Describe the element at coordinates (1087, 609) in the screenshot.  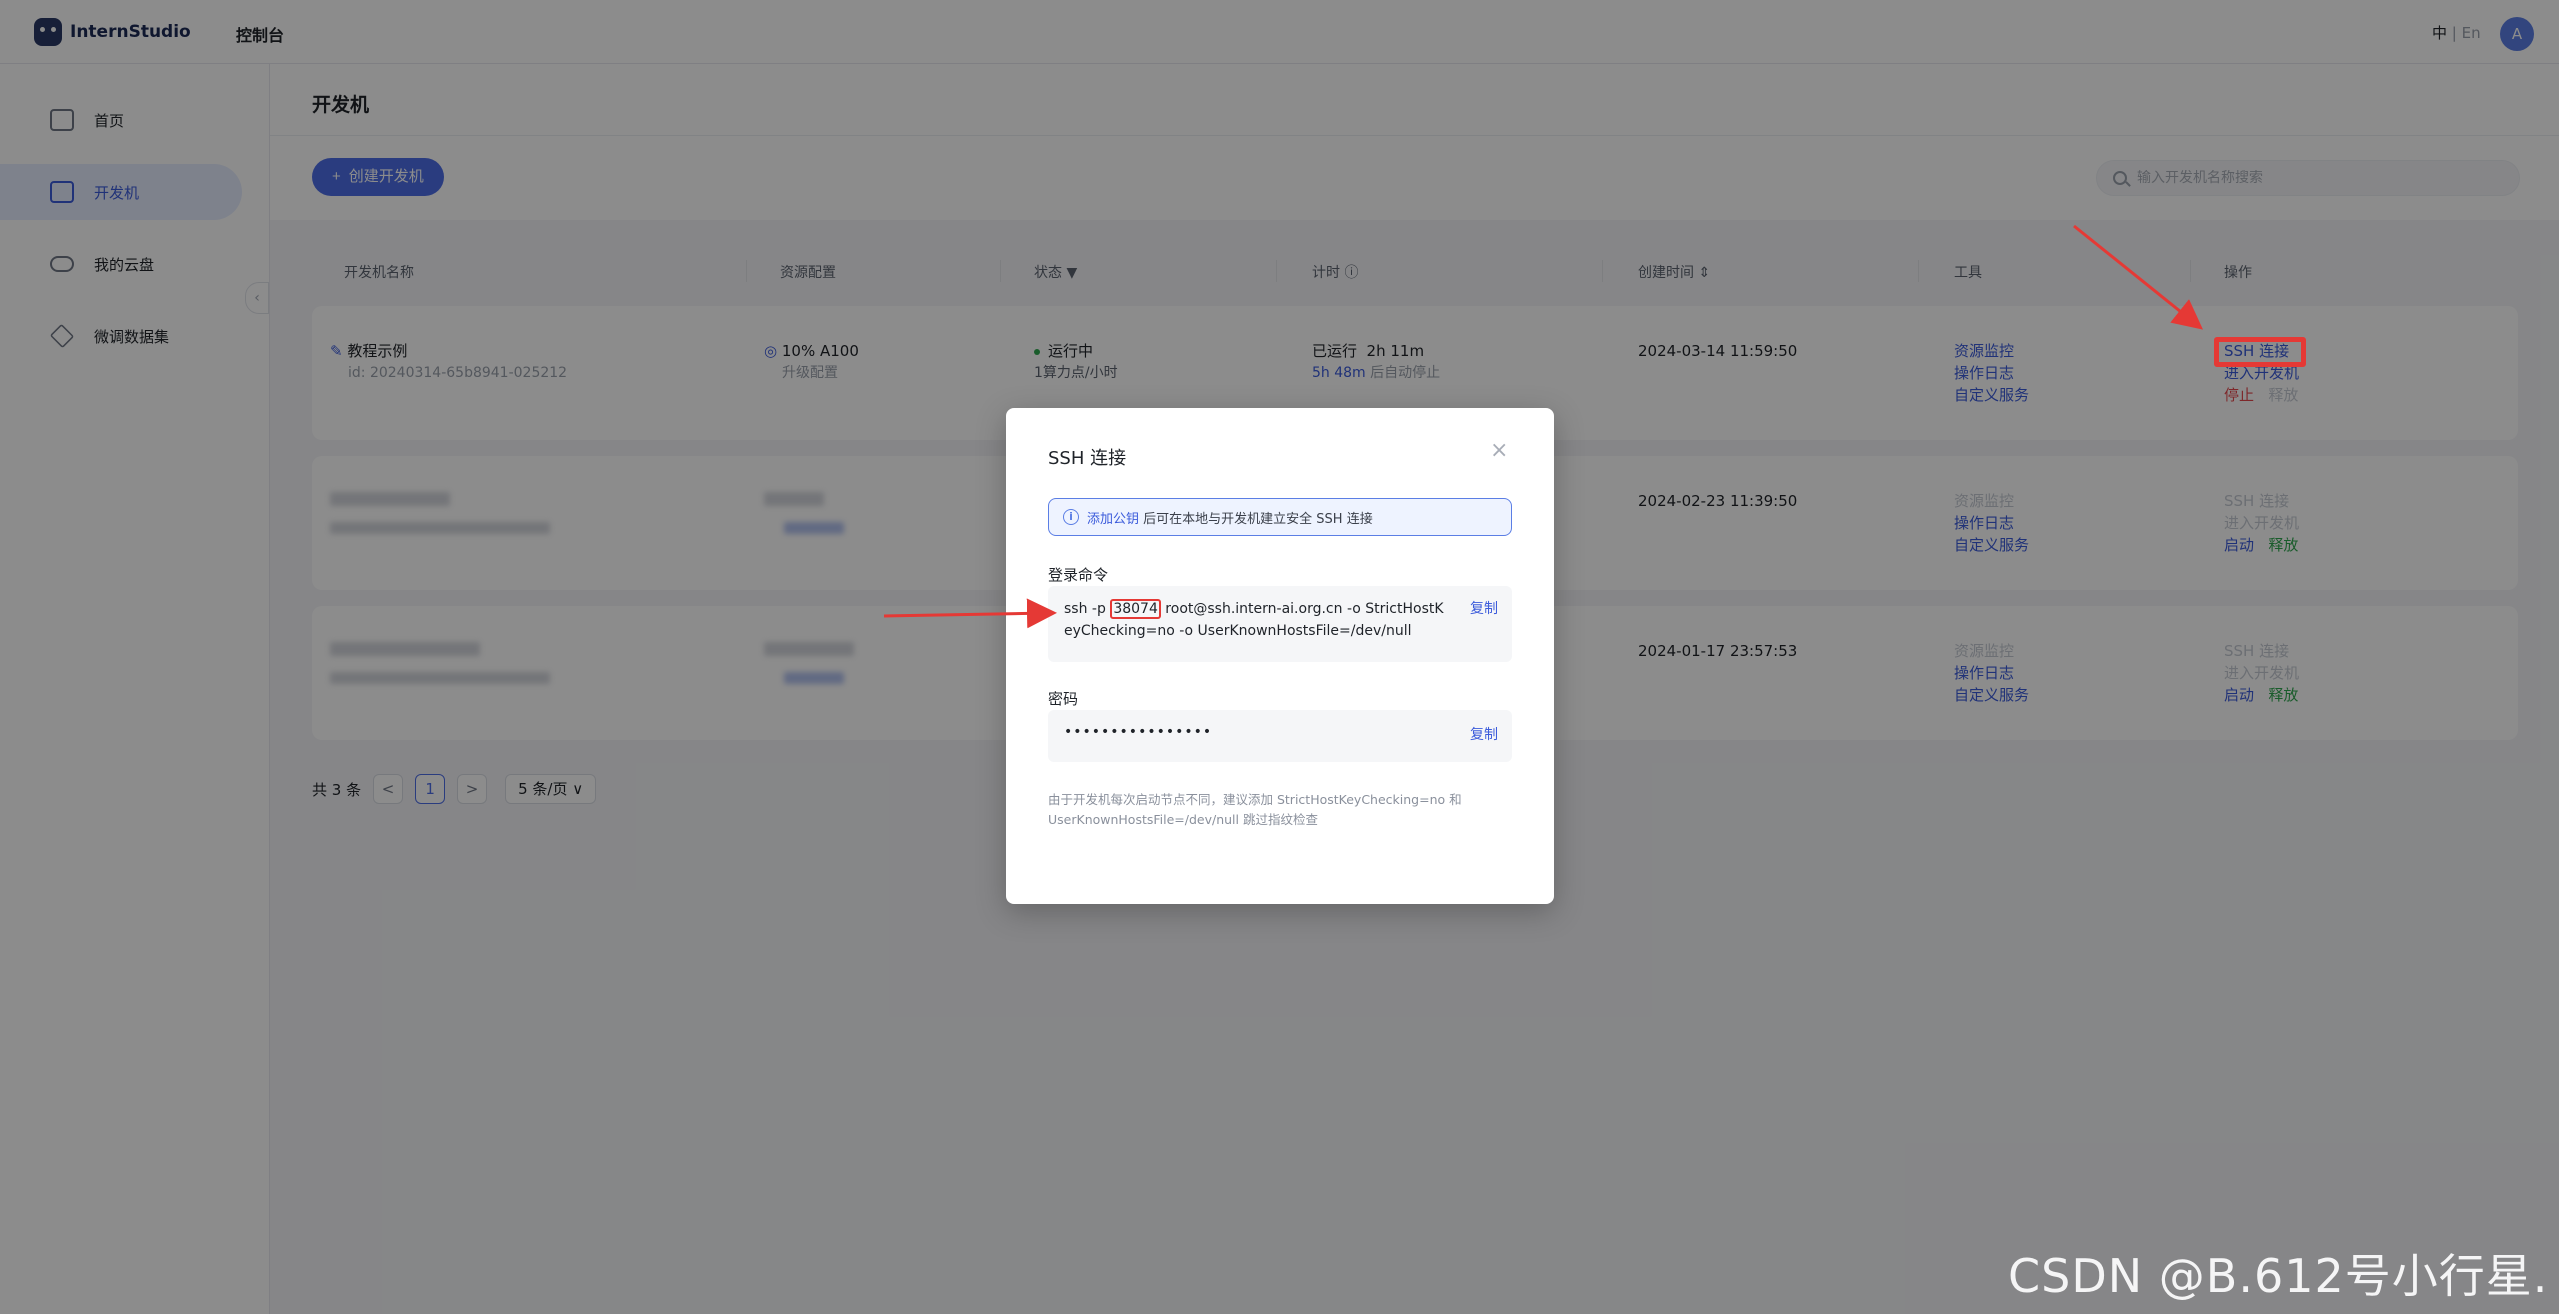
I see `command-prefix: ssh -p` at that location.